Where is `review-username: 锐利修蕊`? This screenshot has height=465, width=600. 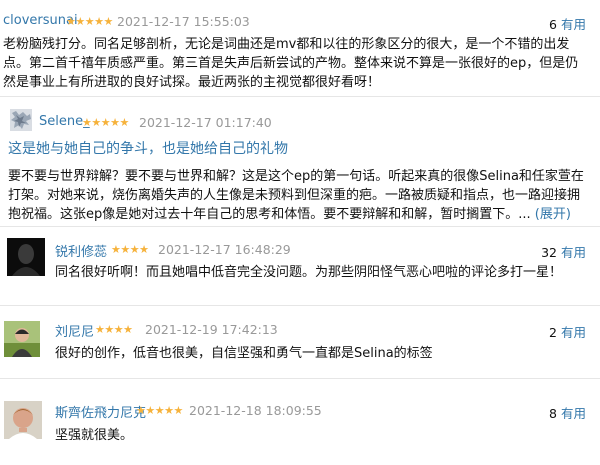 review-username: 锐利修蕊 is located at coordinates (81, 250).